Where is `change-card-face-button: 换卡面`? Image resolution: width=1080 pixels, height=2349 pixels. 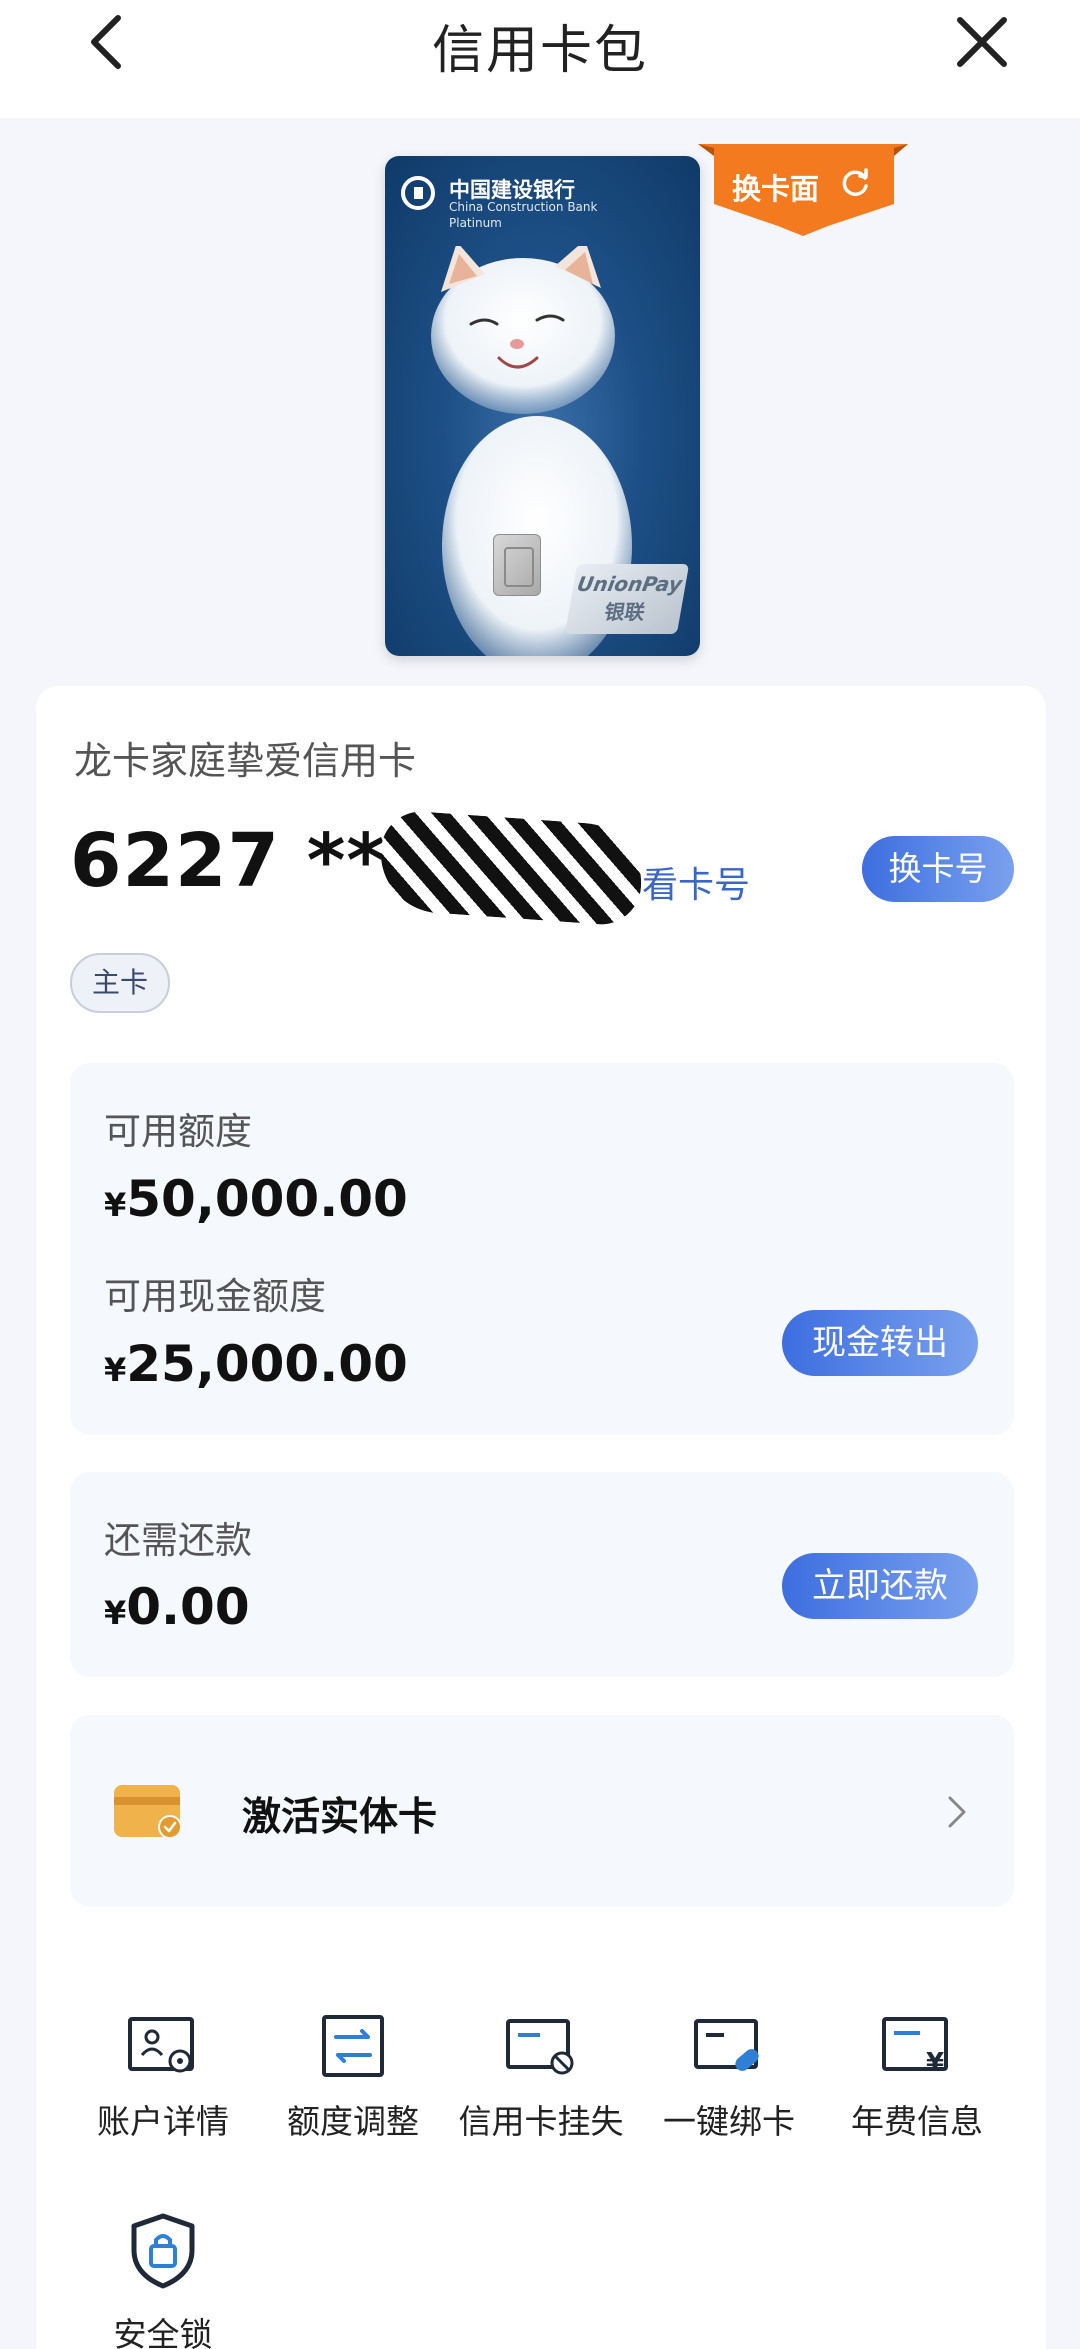 change-card-face-button: 换卡面 is located at coordinates (803, 190).